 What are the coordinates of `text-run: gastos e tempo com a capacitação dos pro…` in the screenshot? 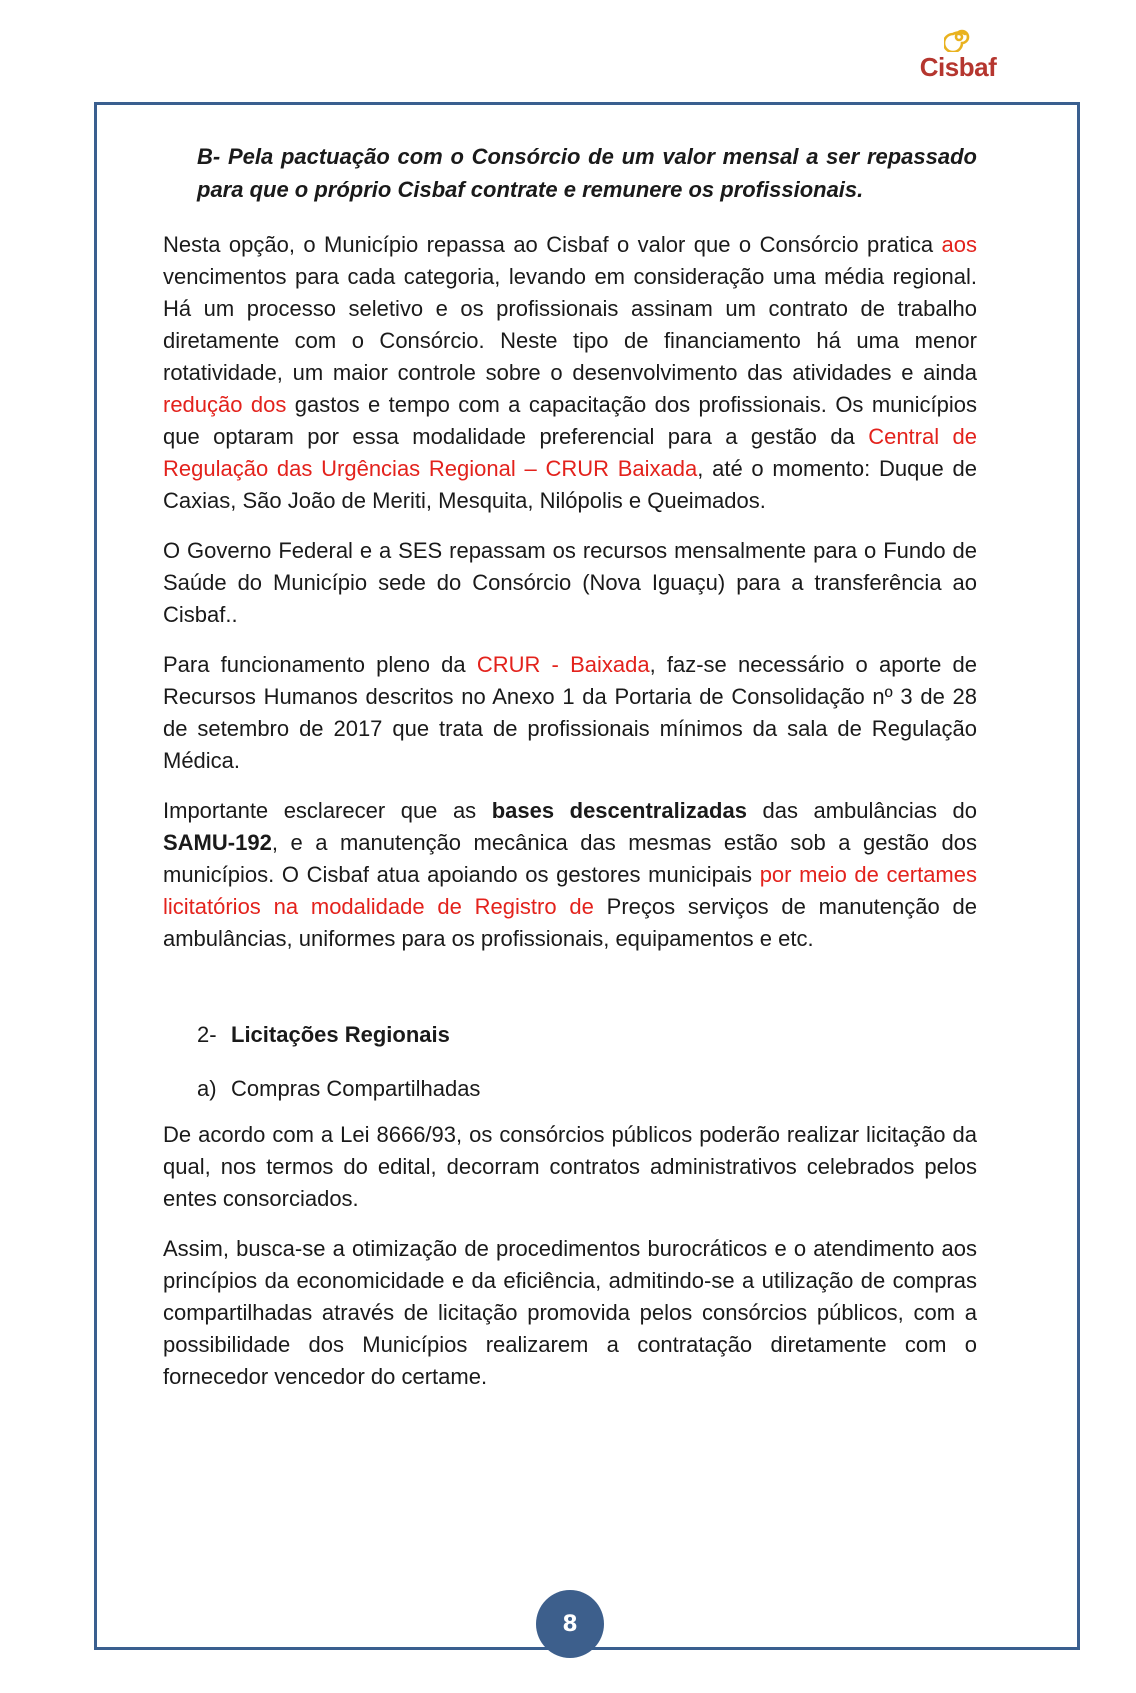 It's located at (570, 420).